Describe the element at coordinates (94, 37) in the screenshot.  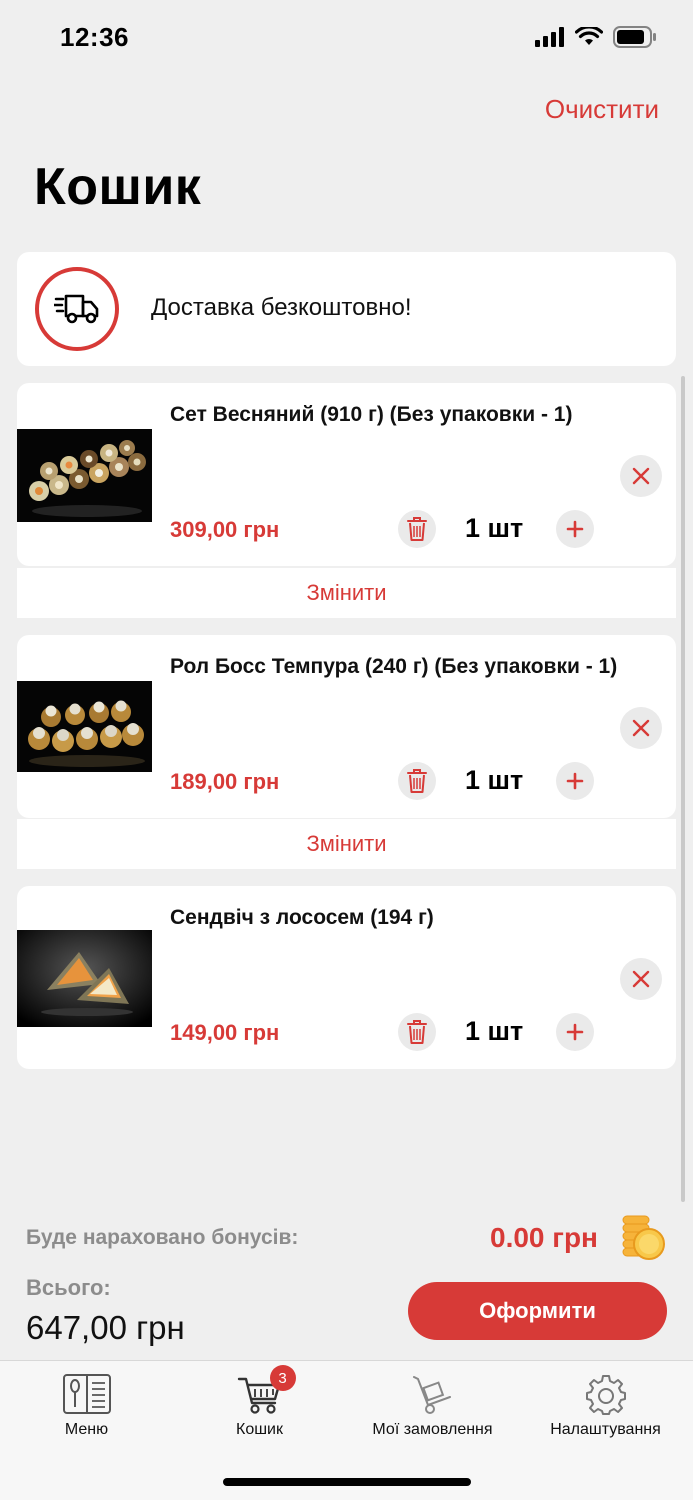
I see `status-time: 12:36` at that location.